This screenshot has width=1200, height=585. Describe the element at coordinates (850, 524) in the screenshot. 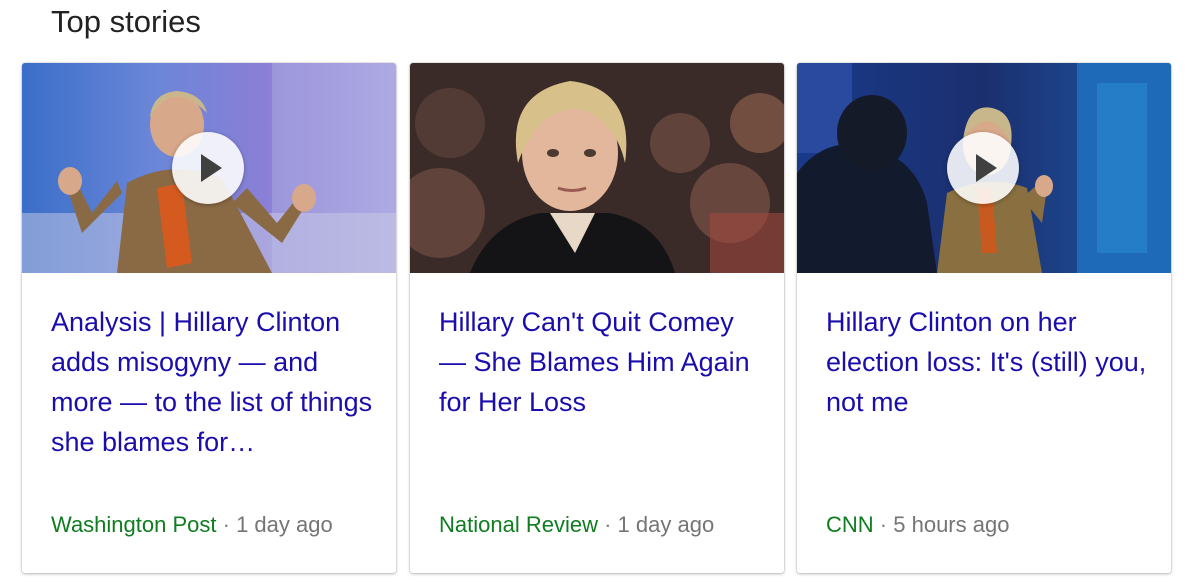

I see `story-source: CNN` at that location.